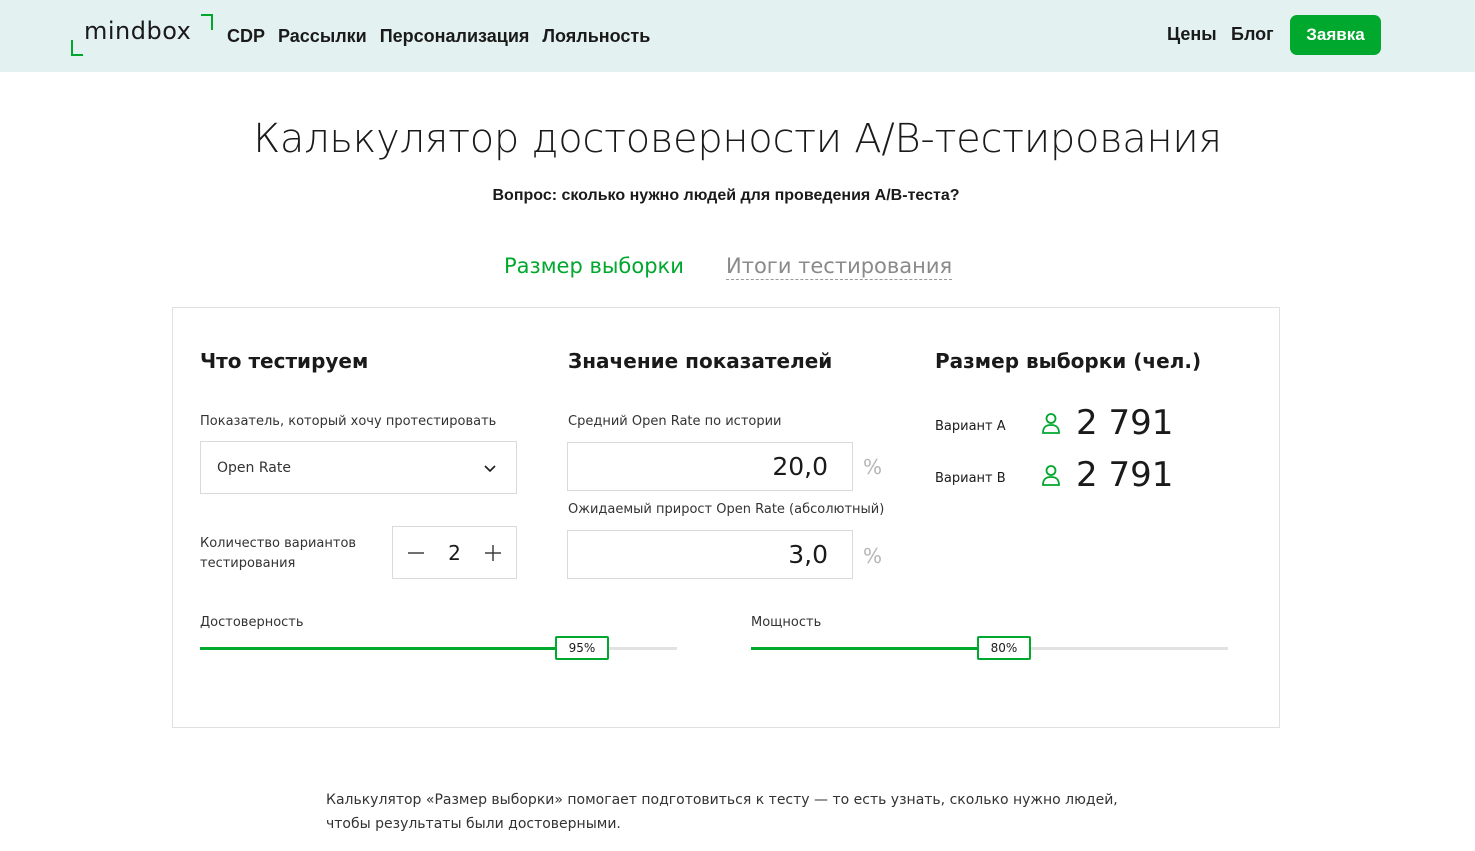  Describe the element at coordinates (970, 478) in the screenshot. I see `variant-b-label: Вариант B` at that location.